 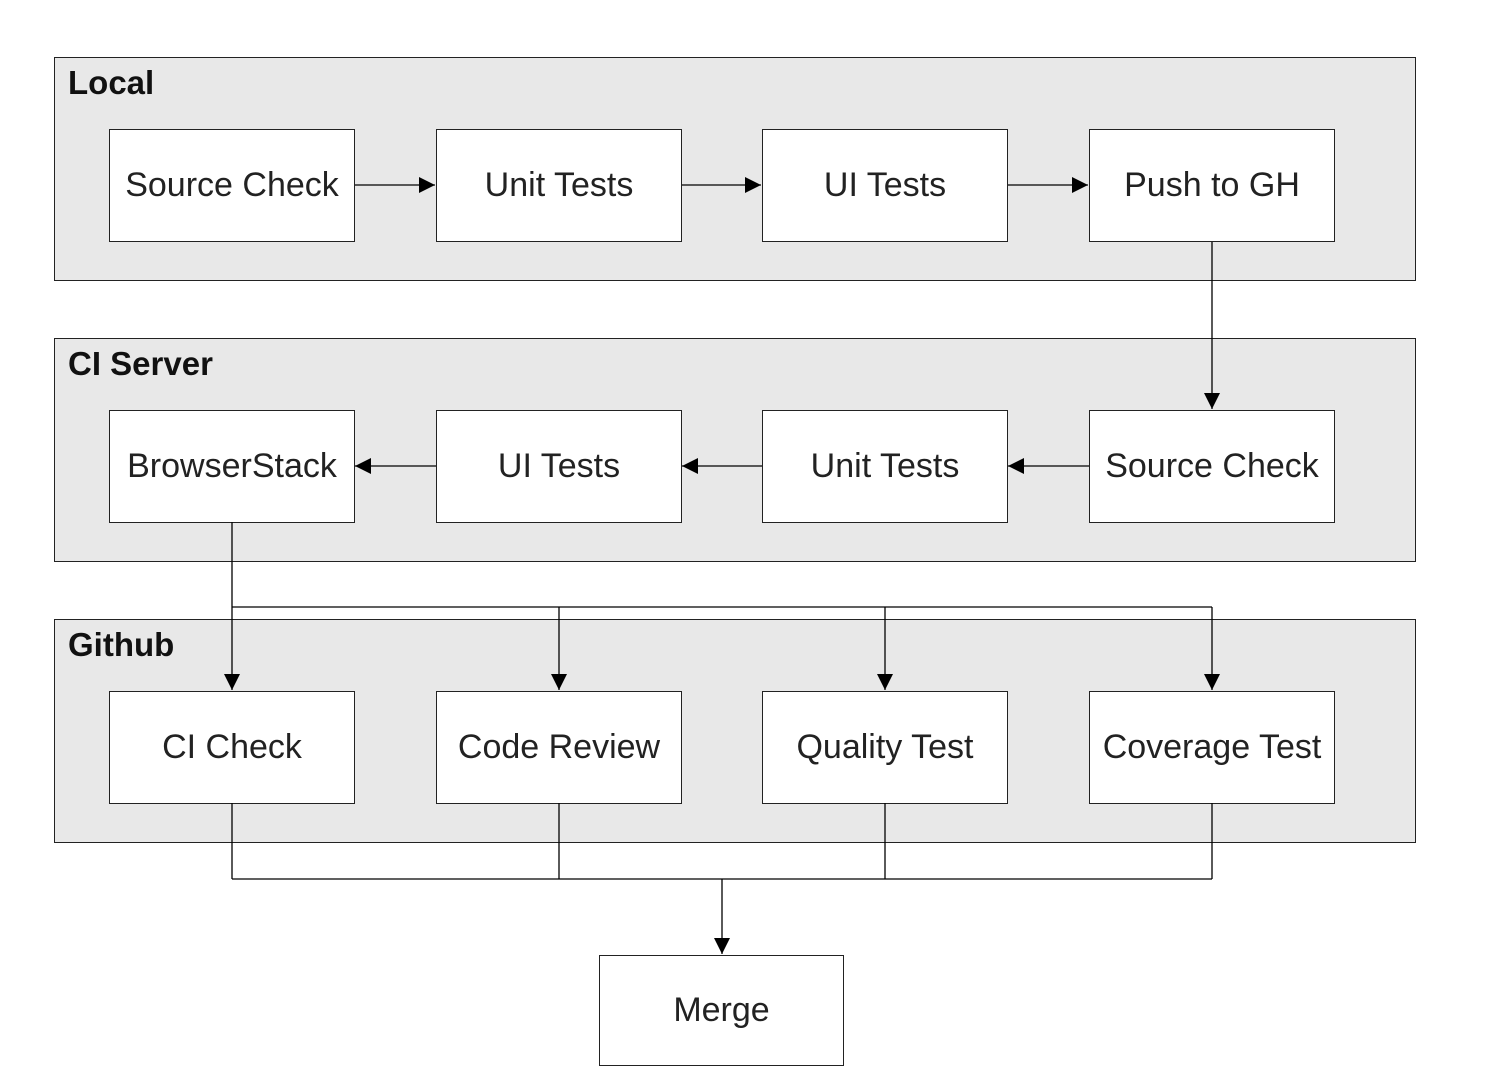 I want to click on node-local-push-to-gh: Push to GH, so click(x=1212, y=185).